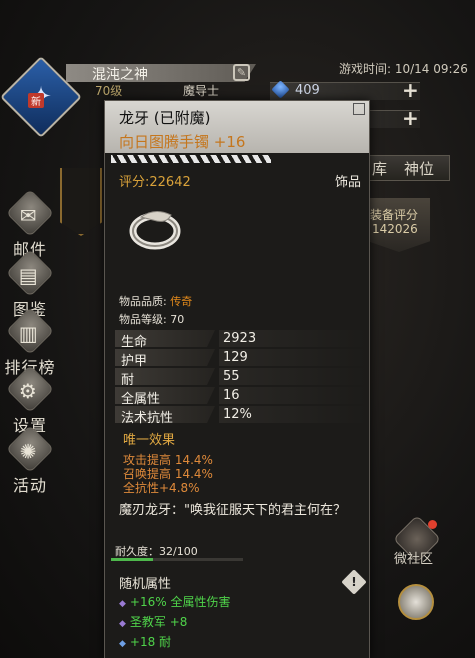  Describe the element at coordinates (165, 118) in the screenshot. I see `item-enchant-name: 龙牙 (已附魔)` at that location.